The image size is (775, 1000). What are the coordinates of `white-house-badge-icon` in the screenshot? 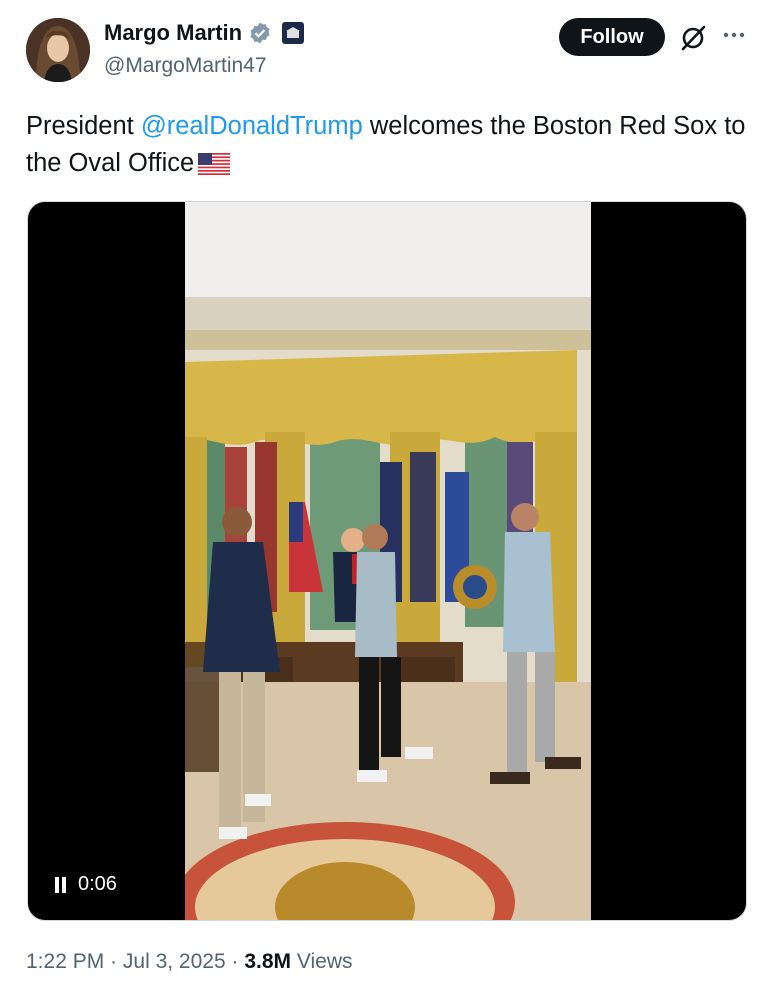 It's located at (293, 33).